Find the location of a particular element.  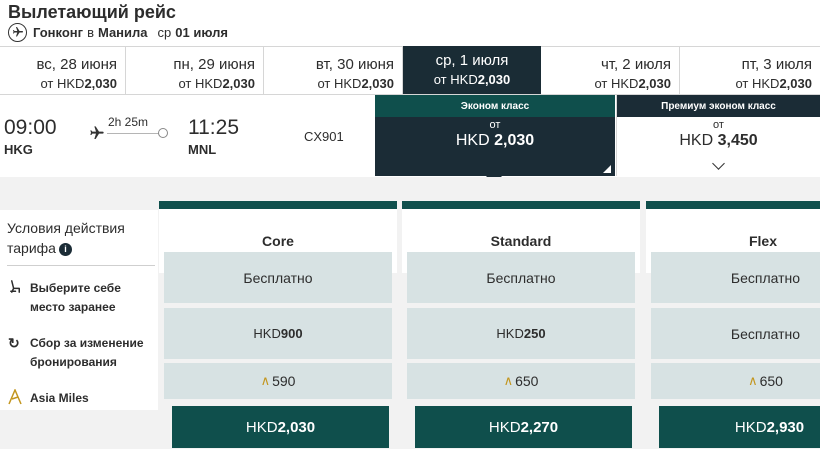

arrival-time: 11:25 is located at coordinates (213, 127).